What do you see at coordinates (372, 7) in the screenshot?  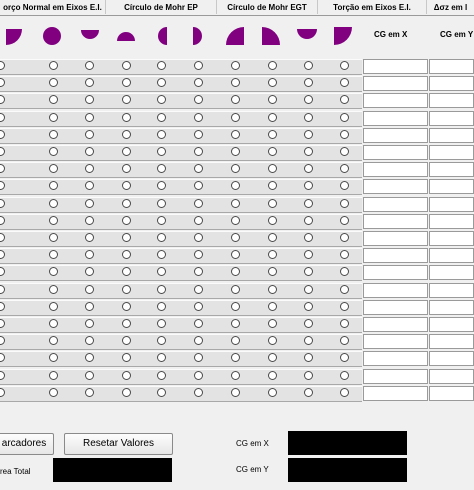 I see `tab-torsion: Torção em Eixos E.I.` at bounding box center [372, 7].